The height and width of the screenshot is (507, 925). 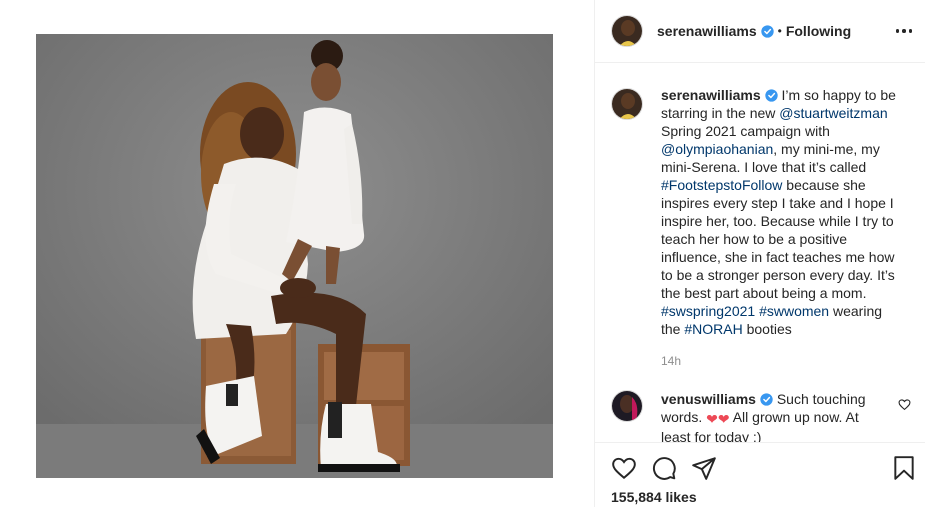 What do you see at coordinates (904, 404) in the screenshot?
I see `like-comment-heart-icon` at bounding box center [904, 404].